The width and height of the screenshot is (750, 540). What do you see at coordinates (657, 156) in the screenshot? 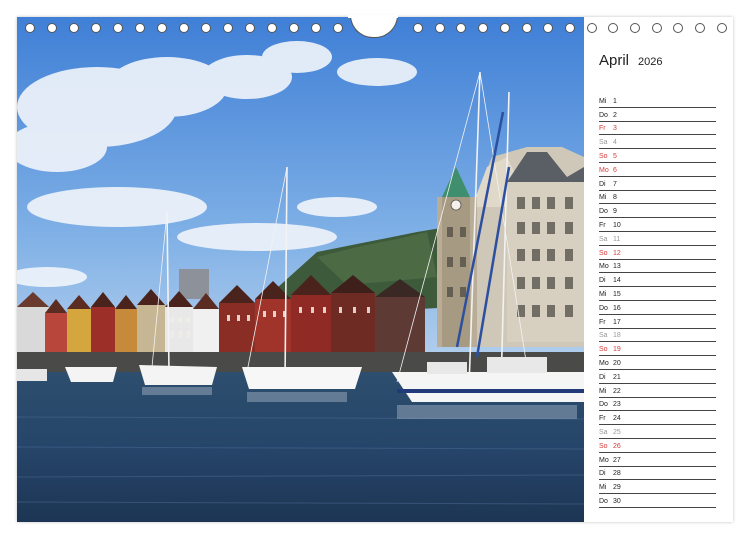
I see `day-row: So 5` at bounding box center [657, 156].